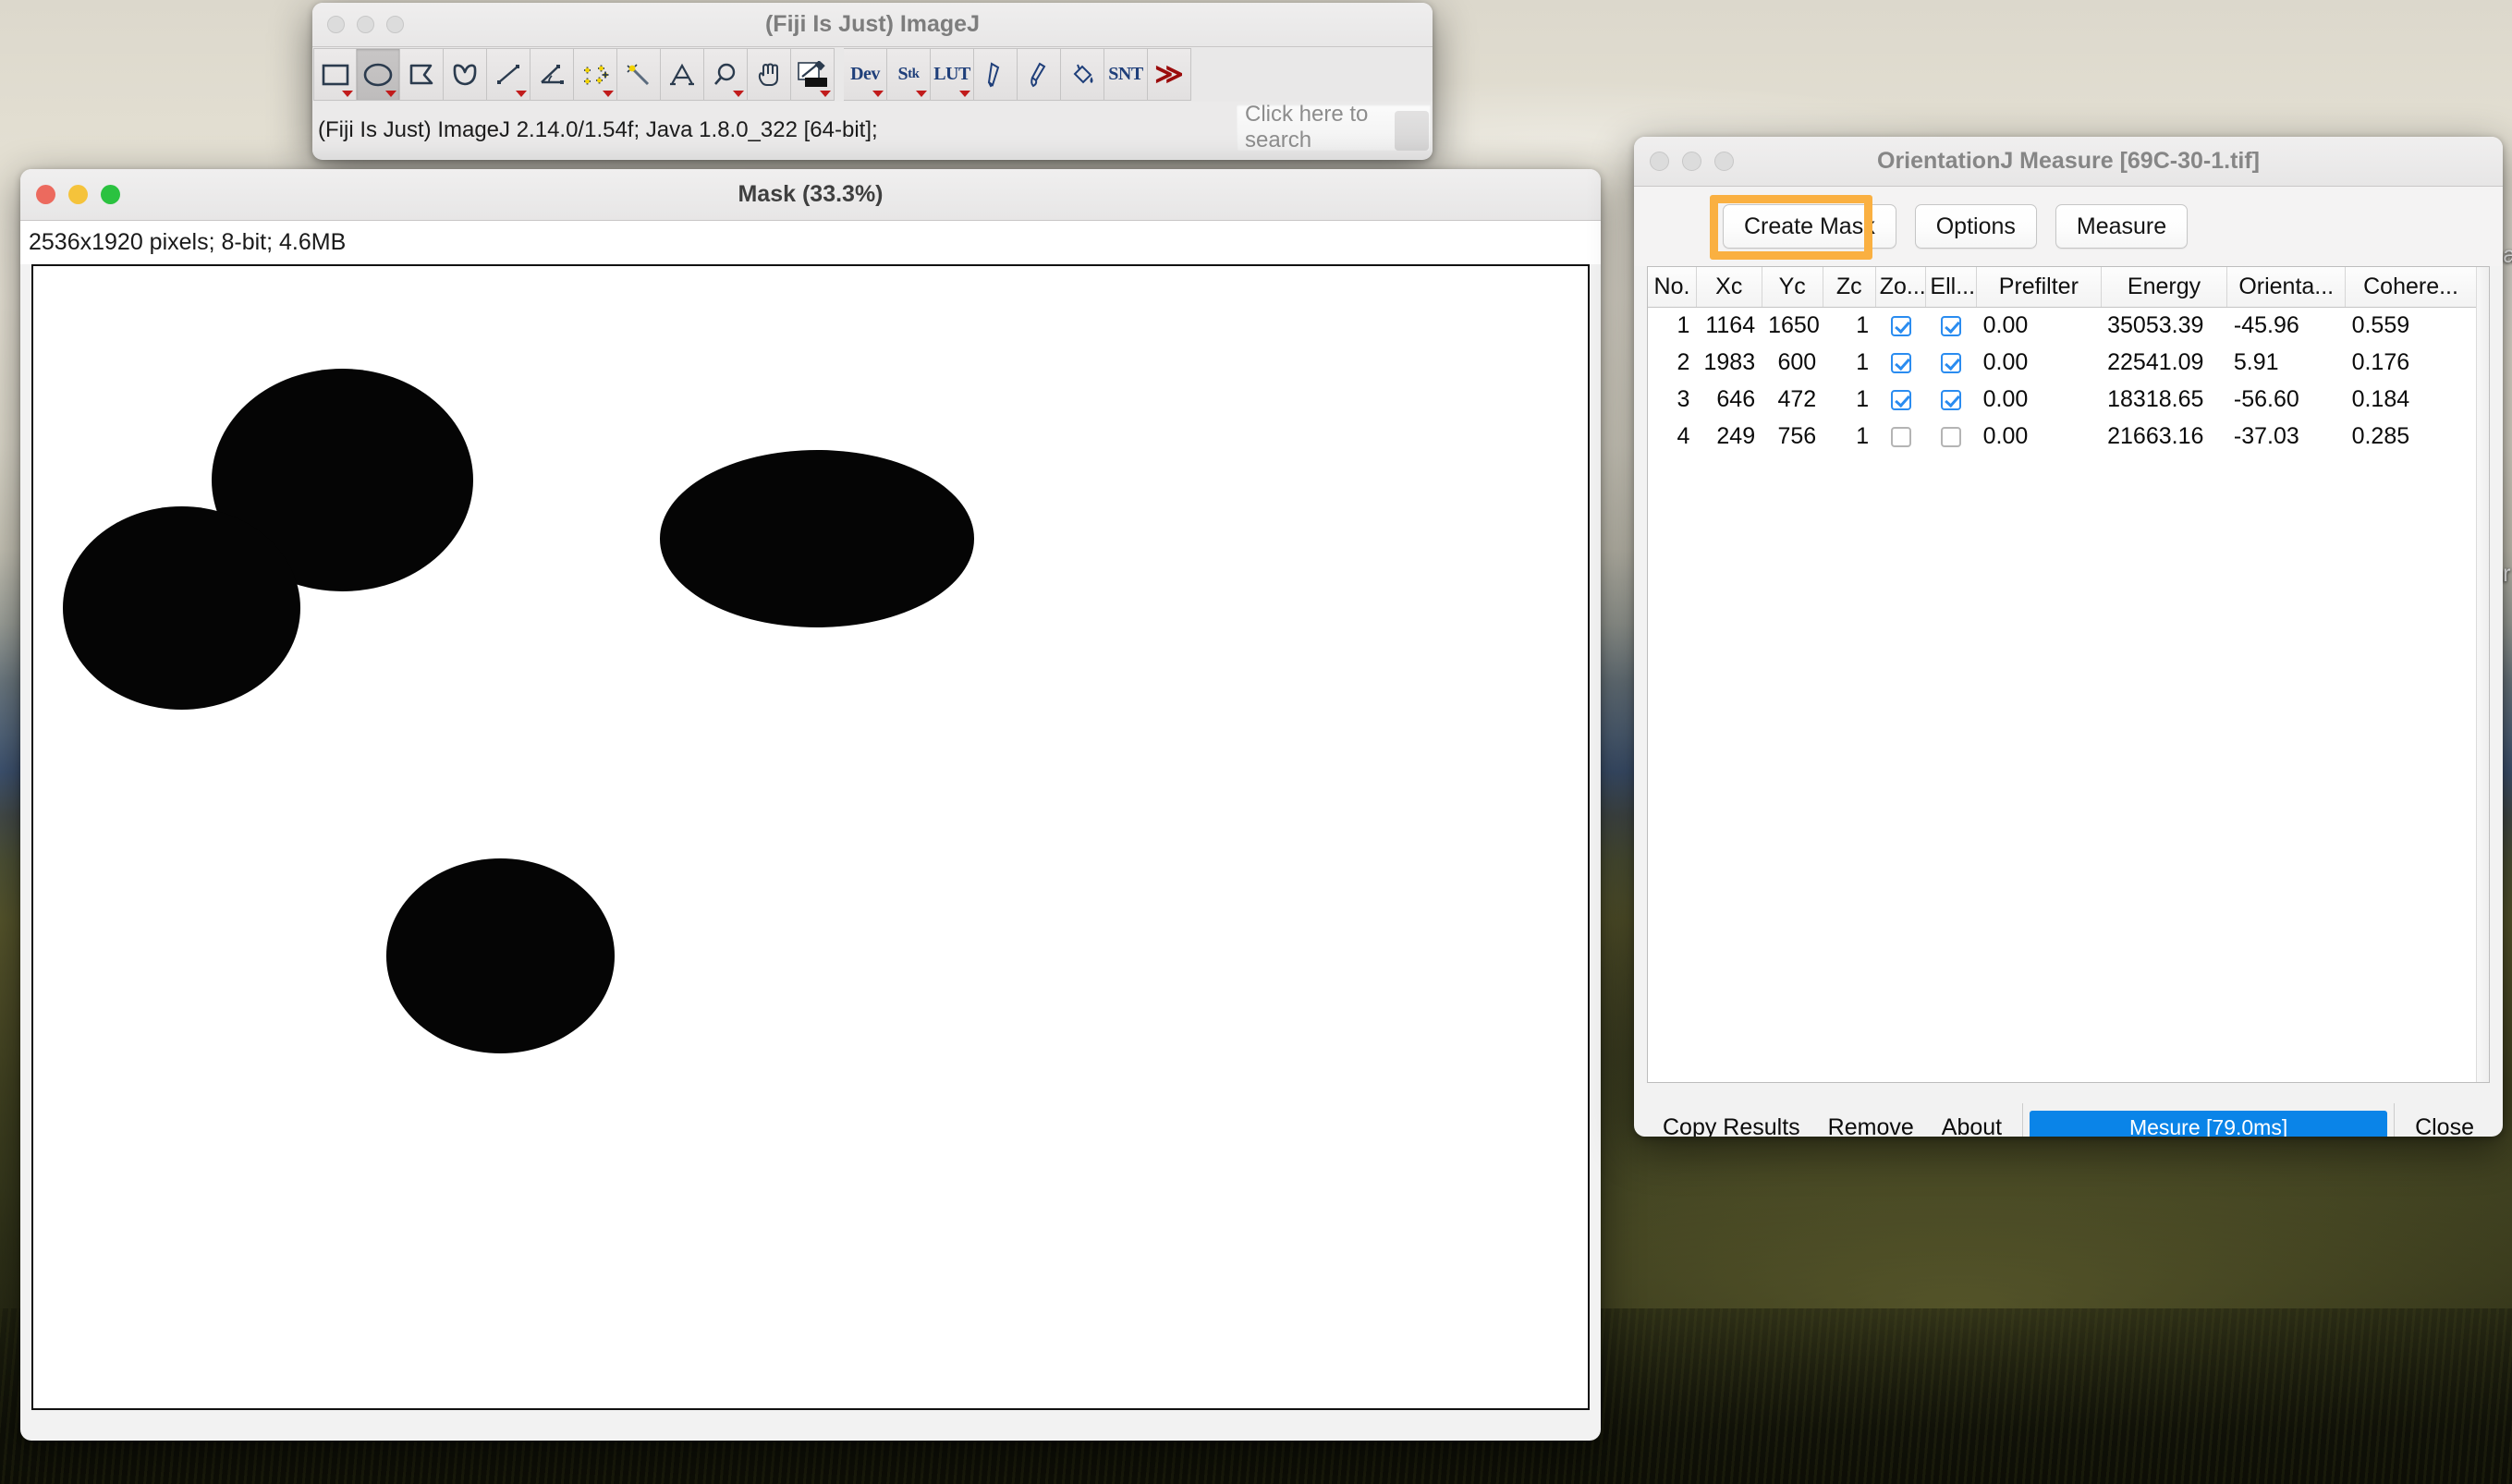 This screenshot has height=1484, width=2512. What do you see at coordinates (46, 194) in the screenshot?
I see `mask-close-button` at bounding box center [46, 194].